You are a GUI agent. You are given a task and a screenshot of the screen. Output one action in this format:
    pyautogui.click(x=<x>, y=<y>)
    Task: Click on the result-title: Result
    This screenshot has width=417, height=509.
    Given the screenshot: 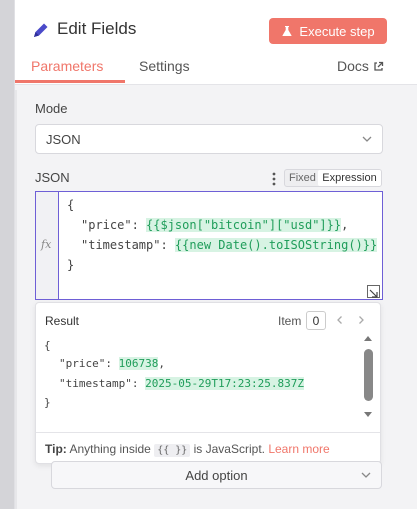 What is the action you would take?
    pyautogui.click(x=62, y=321)
    